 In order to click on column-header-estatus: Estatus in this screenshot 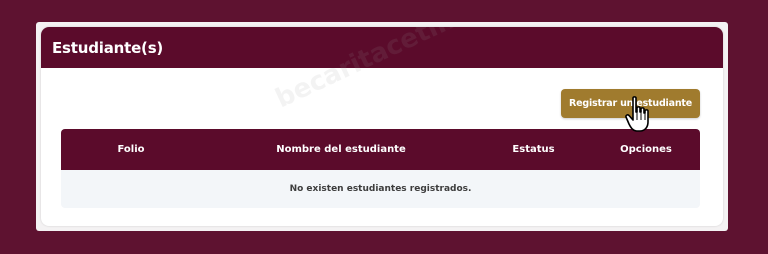, I will do `click(533, 149)`.